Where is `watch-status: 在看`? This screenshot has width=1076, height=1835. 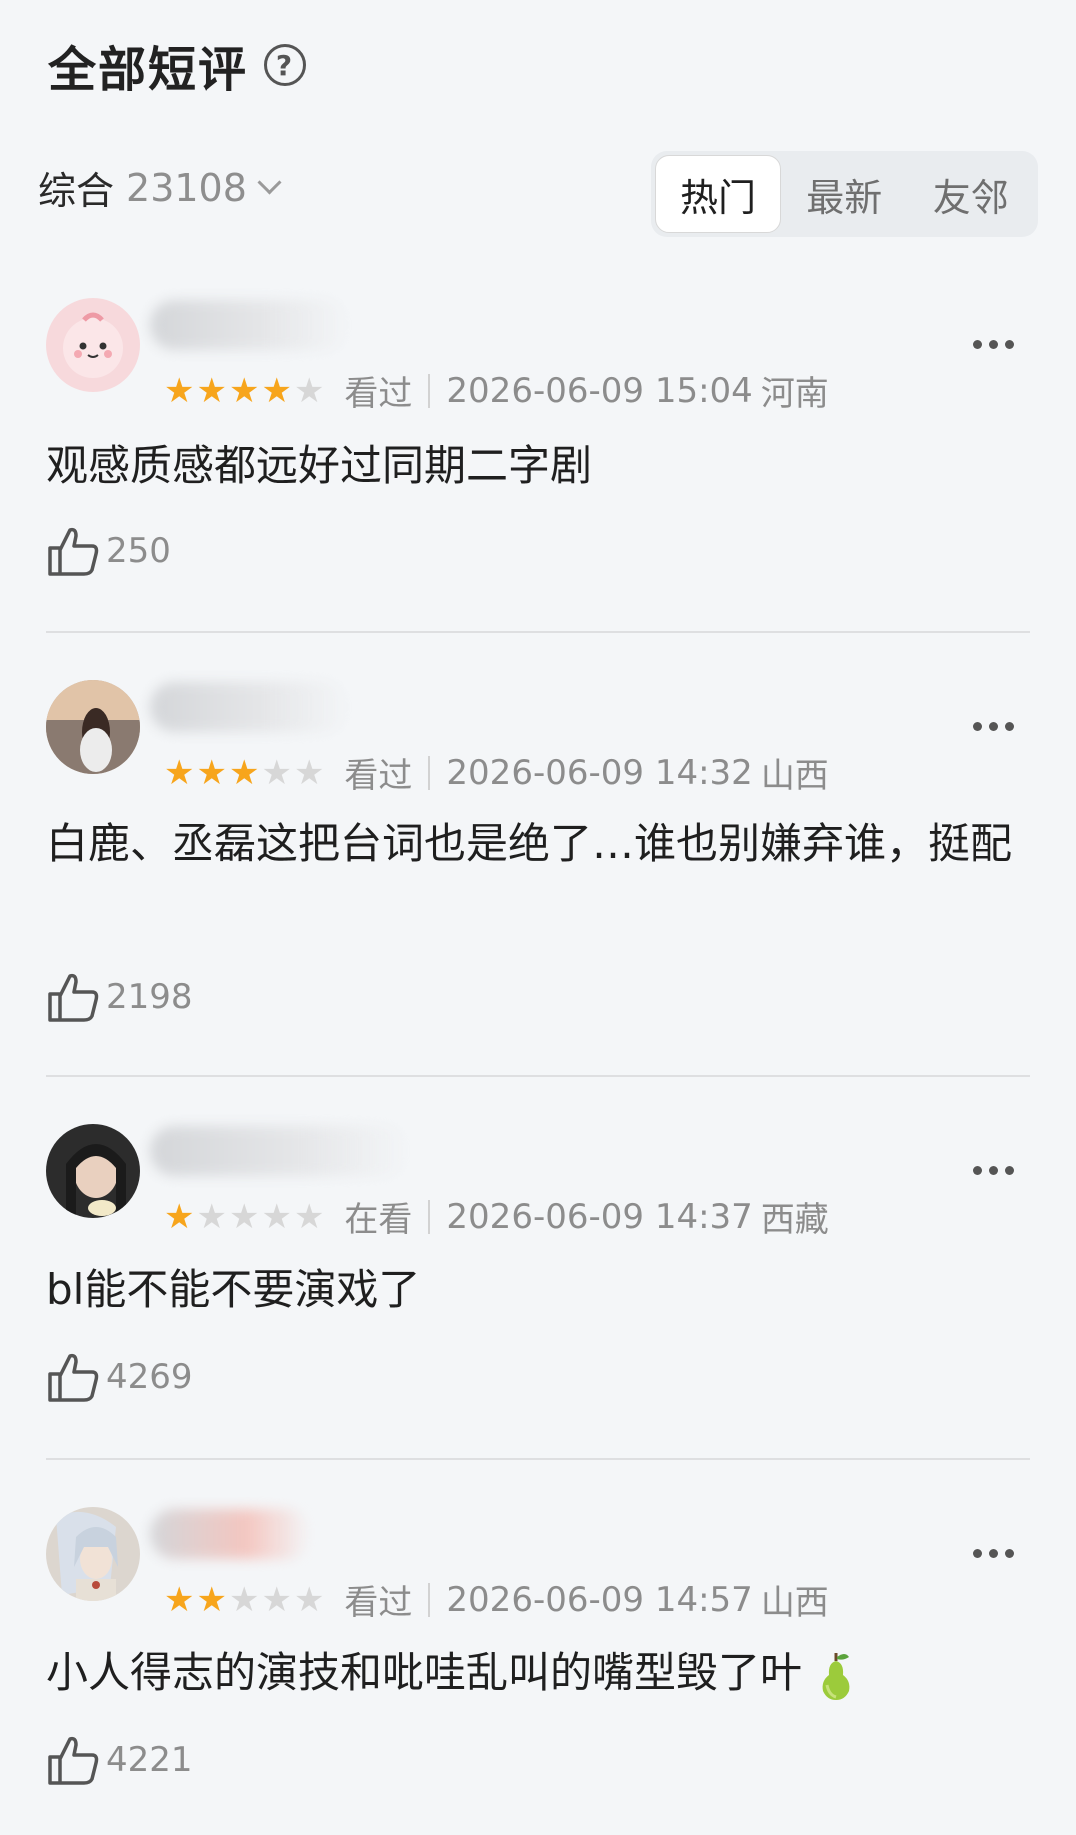 watch-status: 在看 is located at coordinates (378, 1220).